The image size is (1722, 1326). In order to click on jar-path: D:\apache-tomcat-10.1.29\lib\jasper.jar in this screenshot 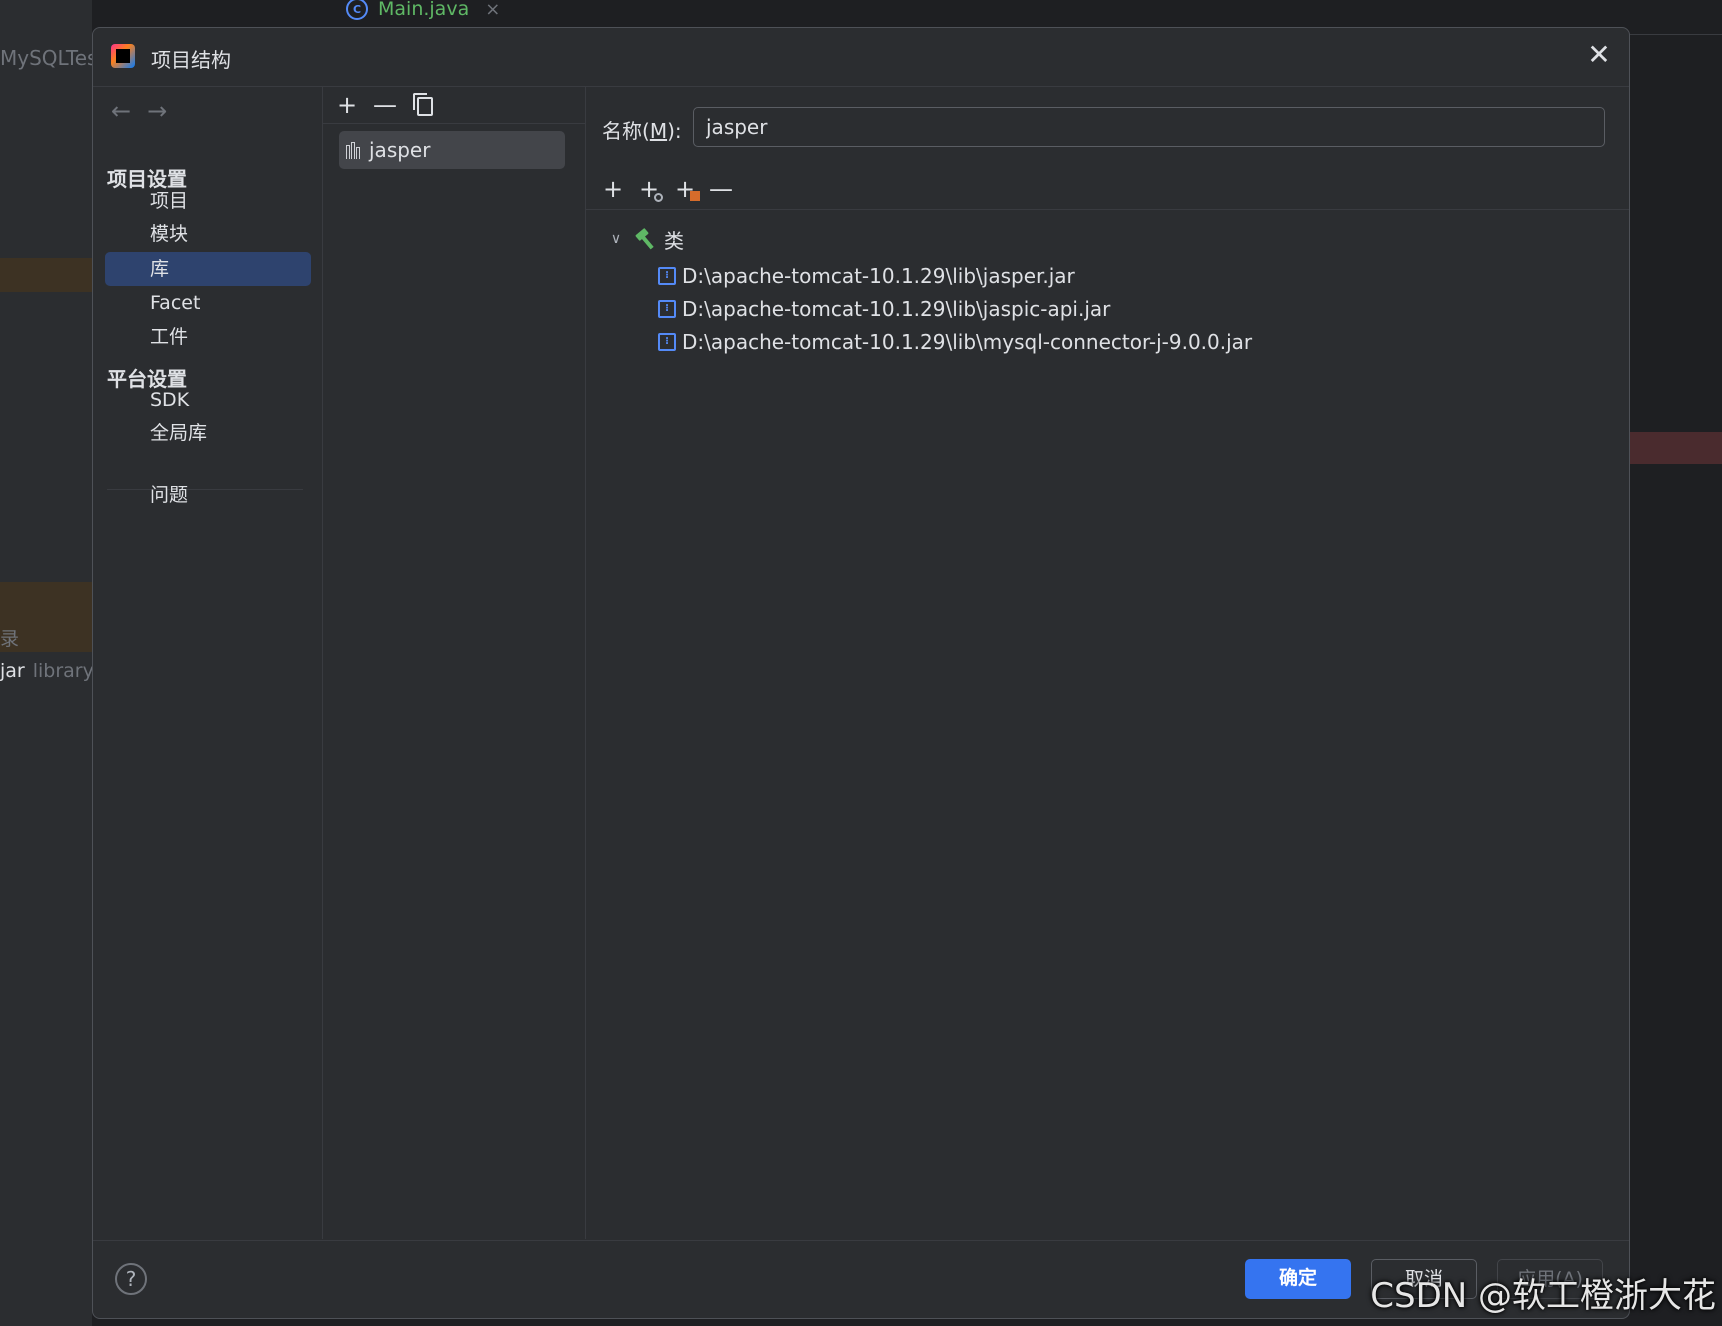, I will do `click(878, 276)`.